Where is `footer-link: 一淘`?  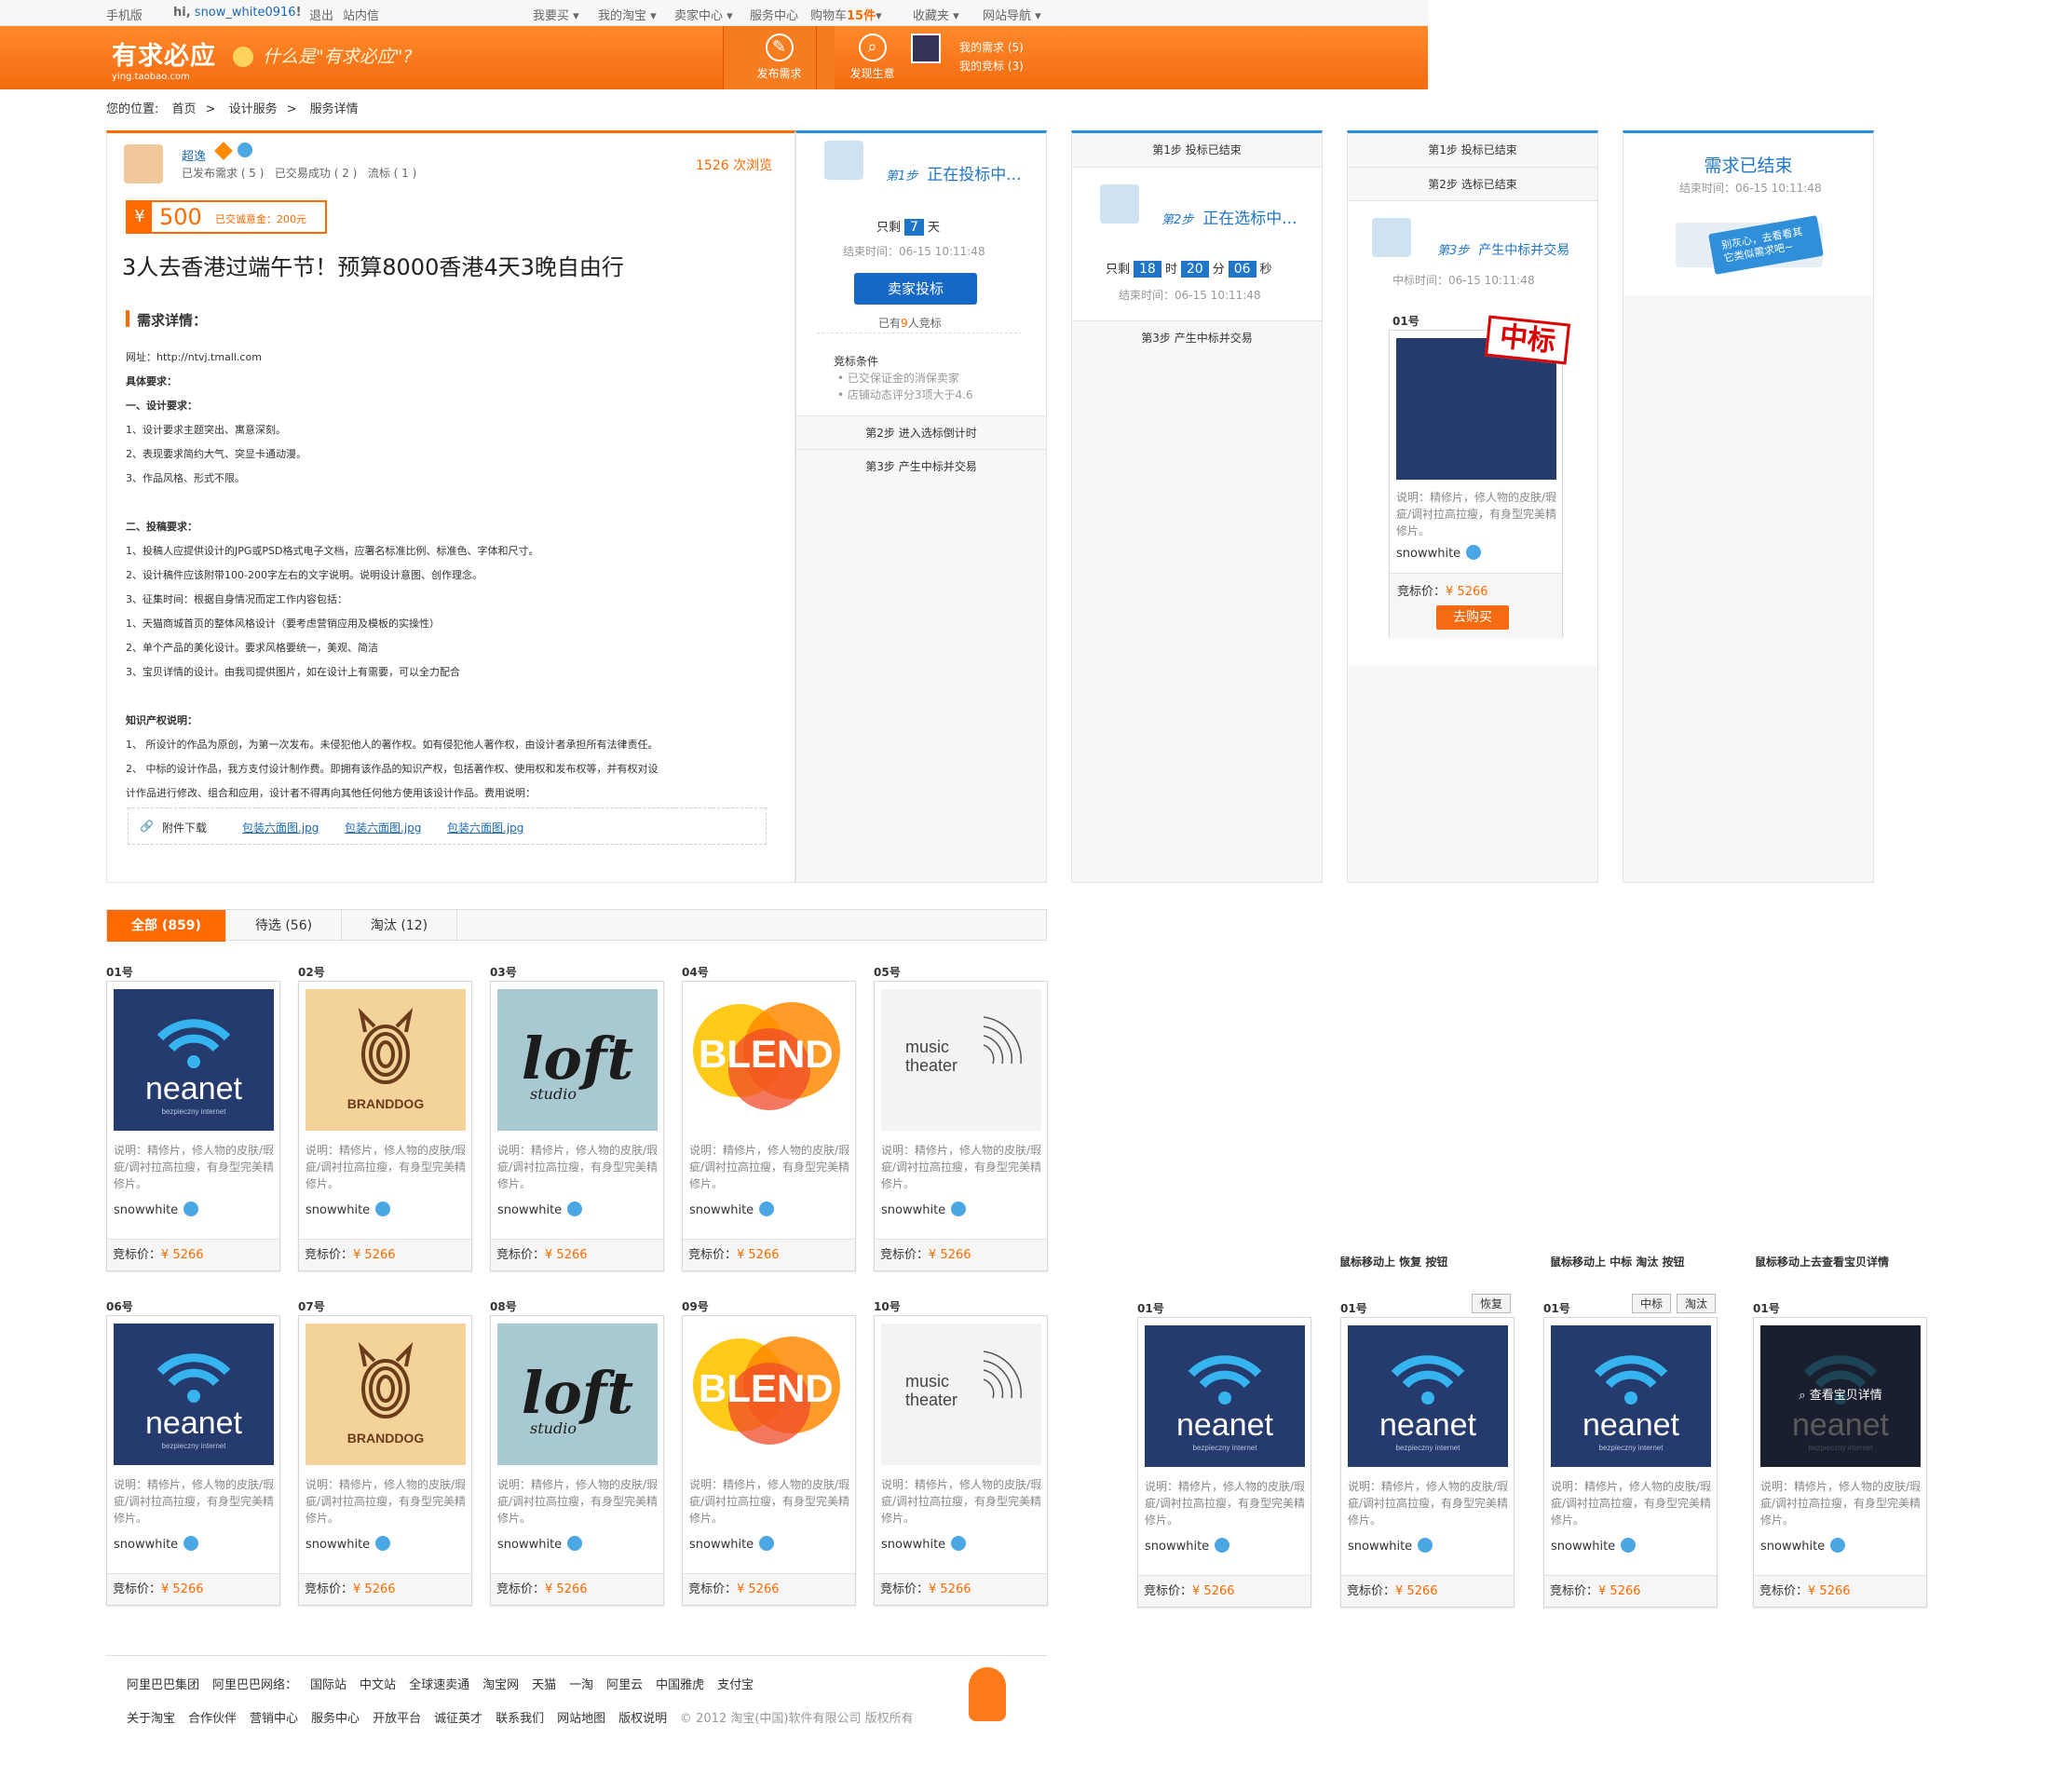
footer-link: 一淘 is located at coordinates (581, 1685).